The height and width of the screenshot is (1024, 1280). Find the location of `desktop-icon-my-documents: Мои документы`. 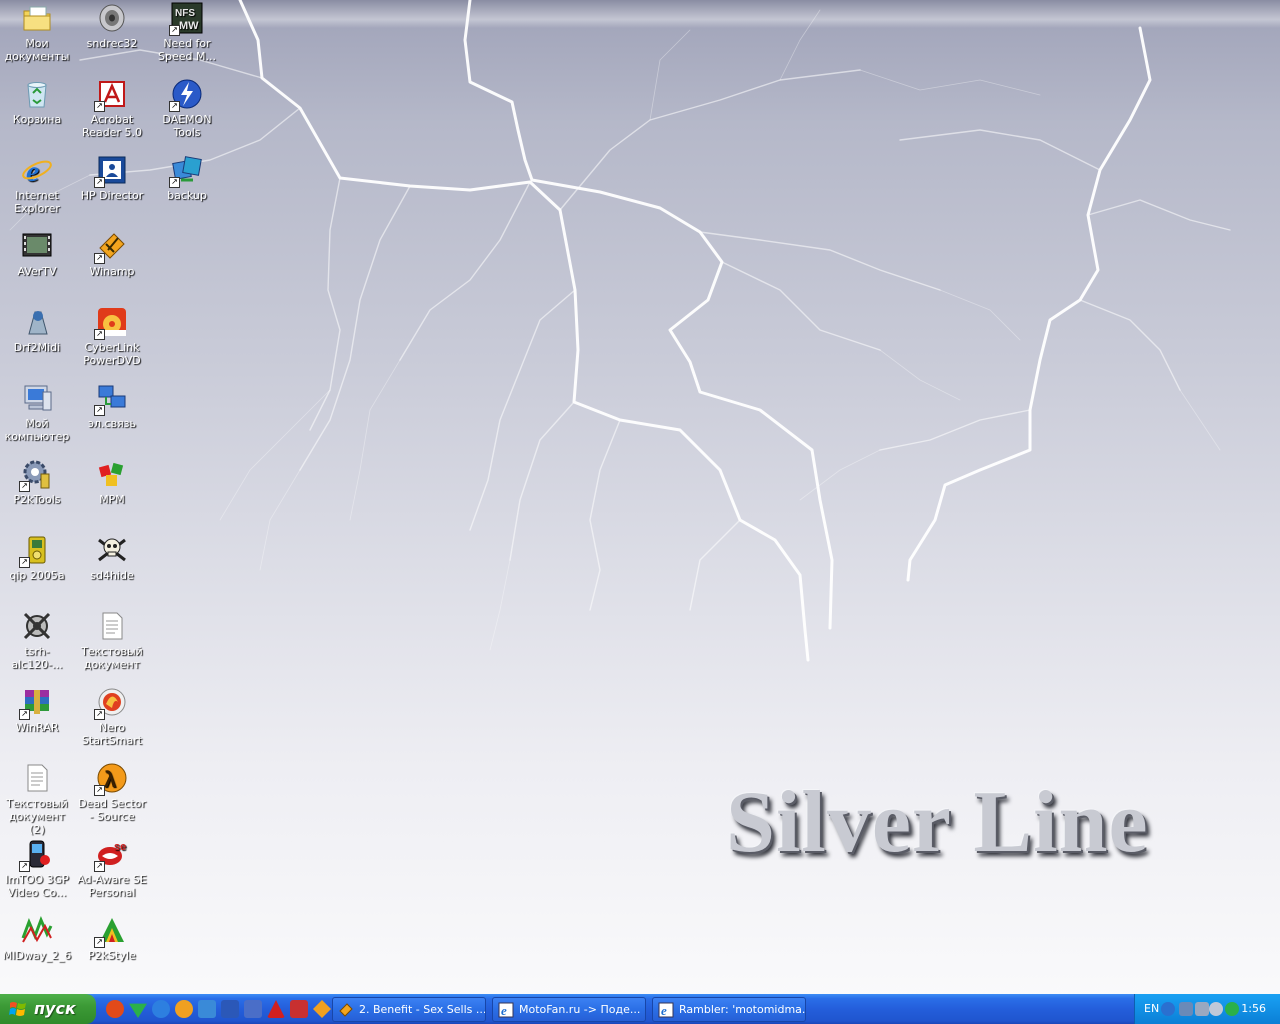

desktop-icon-my-documents: Мои документы is located at coordinates (37, 32).